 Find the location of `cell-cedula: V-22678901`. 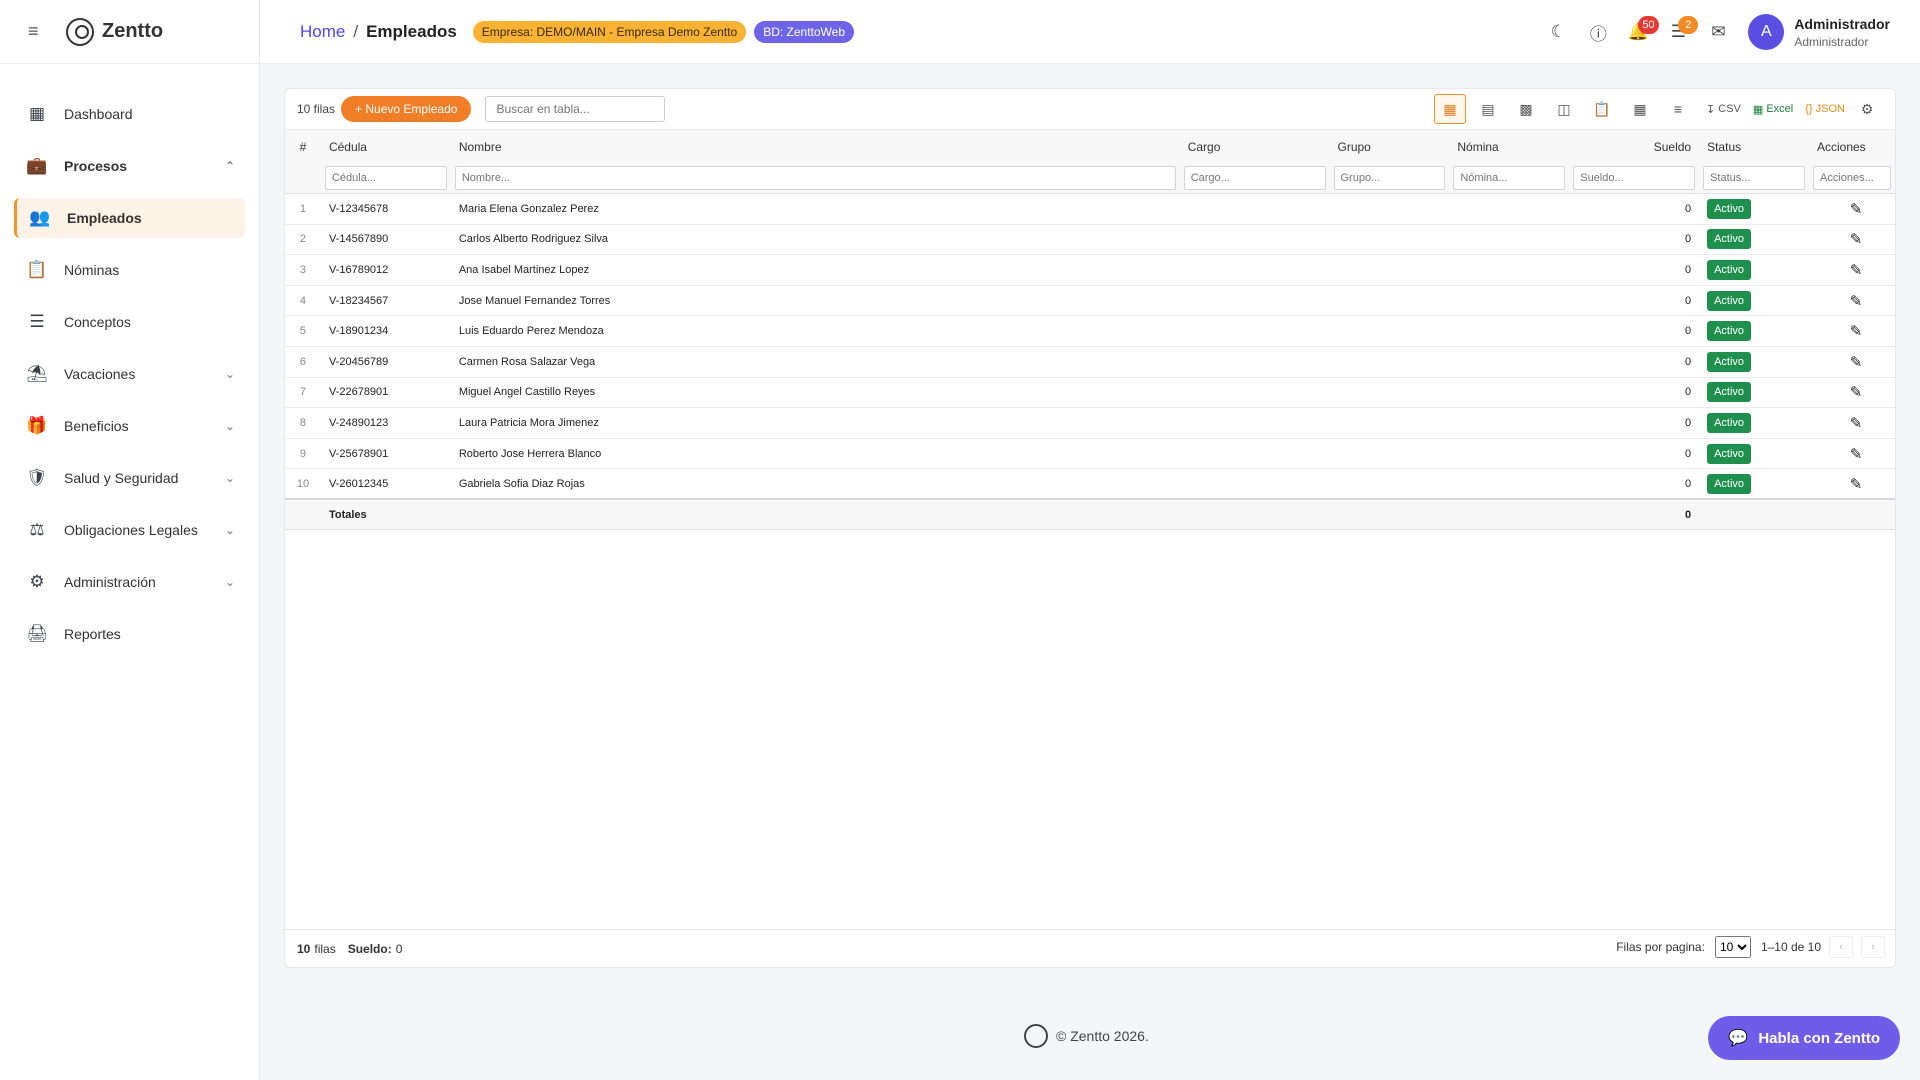

cell-cedula: V-22678901 is located at coordinates (358, 392).